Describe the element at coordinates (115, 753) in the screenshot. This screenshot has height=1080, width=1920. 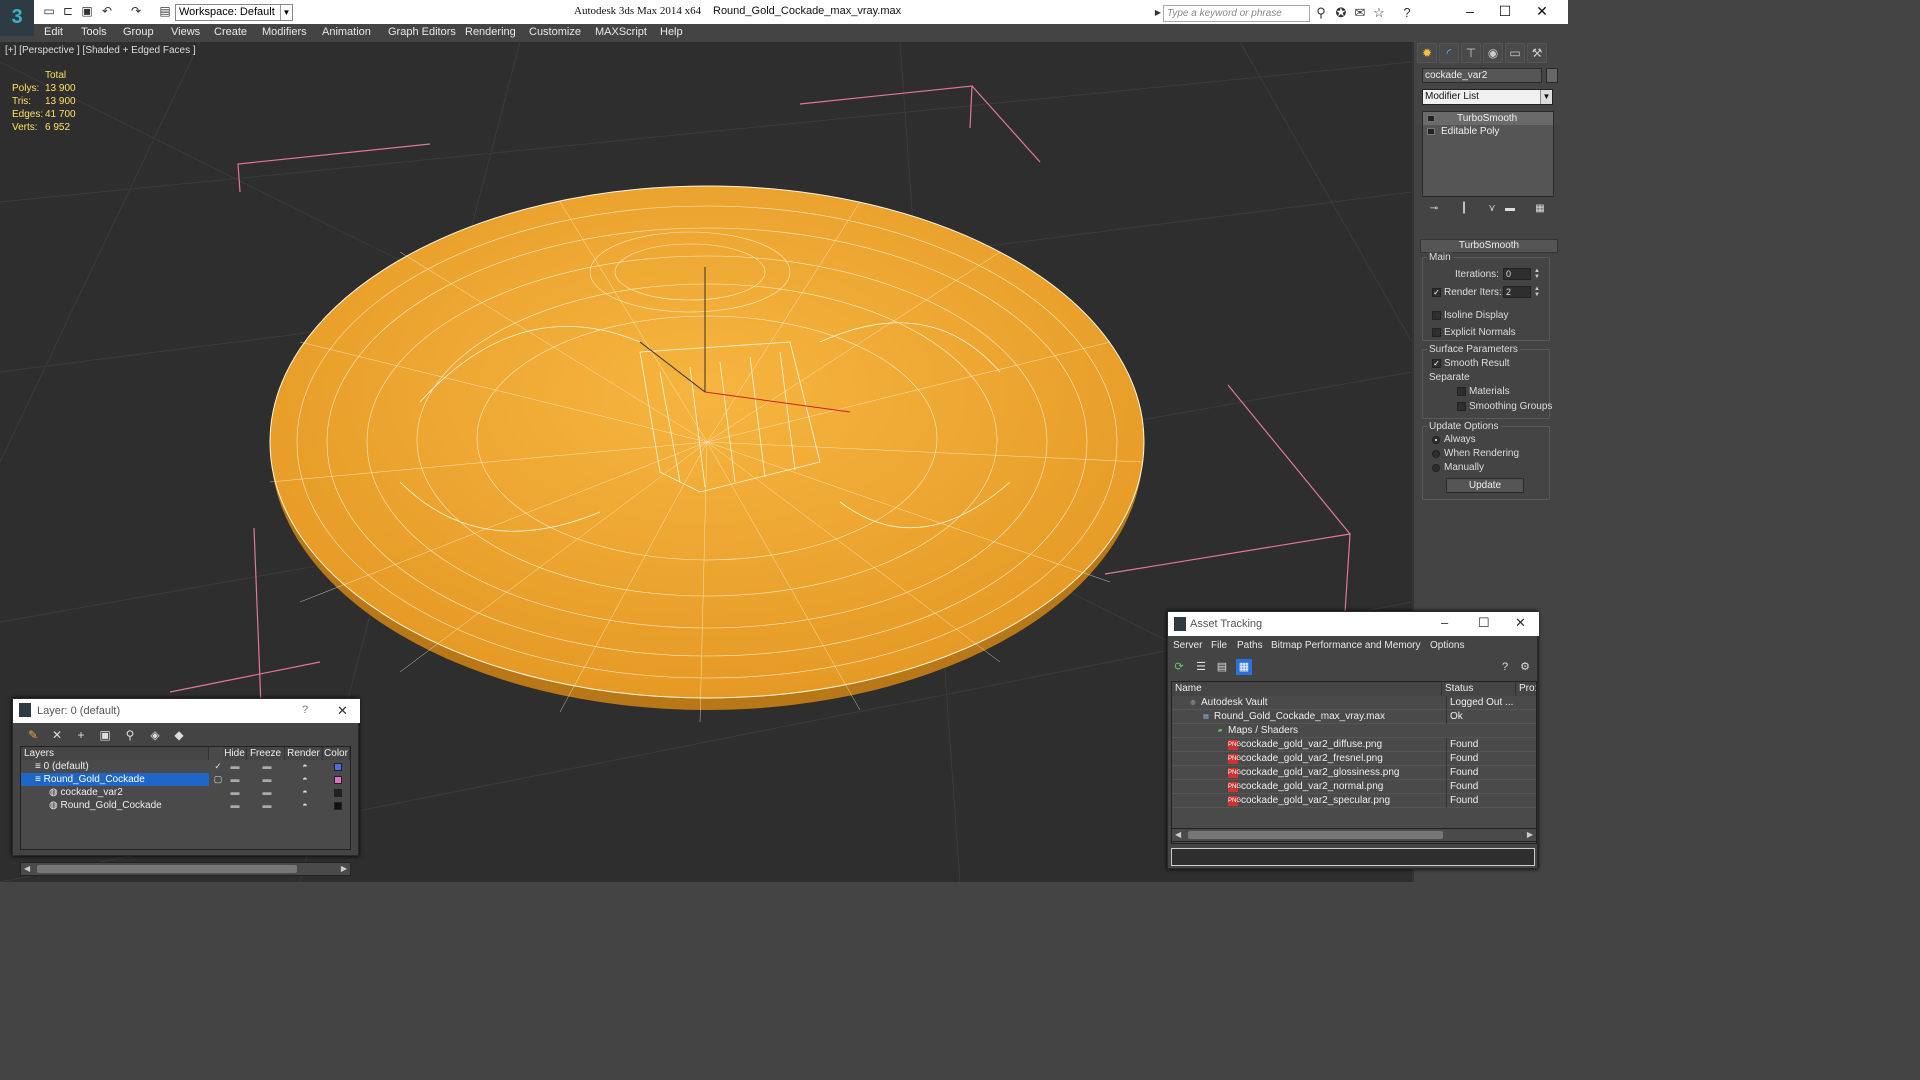
I see `column-header-layers: Layers` at that location.